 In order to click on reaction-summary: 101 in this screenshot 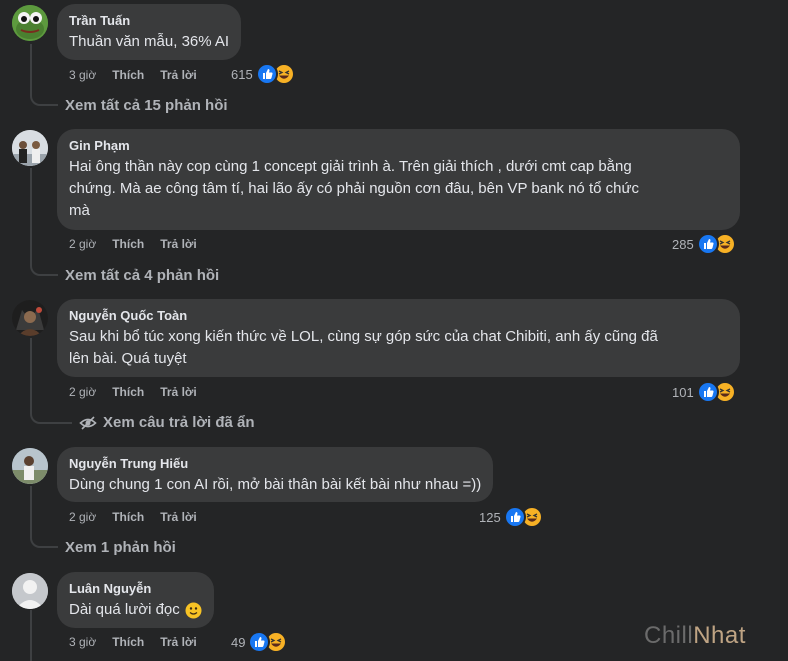, I will do `click(704, 392)`.